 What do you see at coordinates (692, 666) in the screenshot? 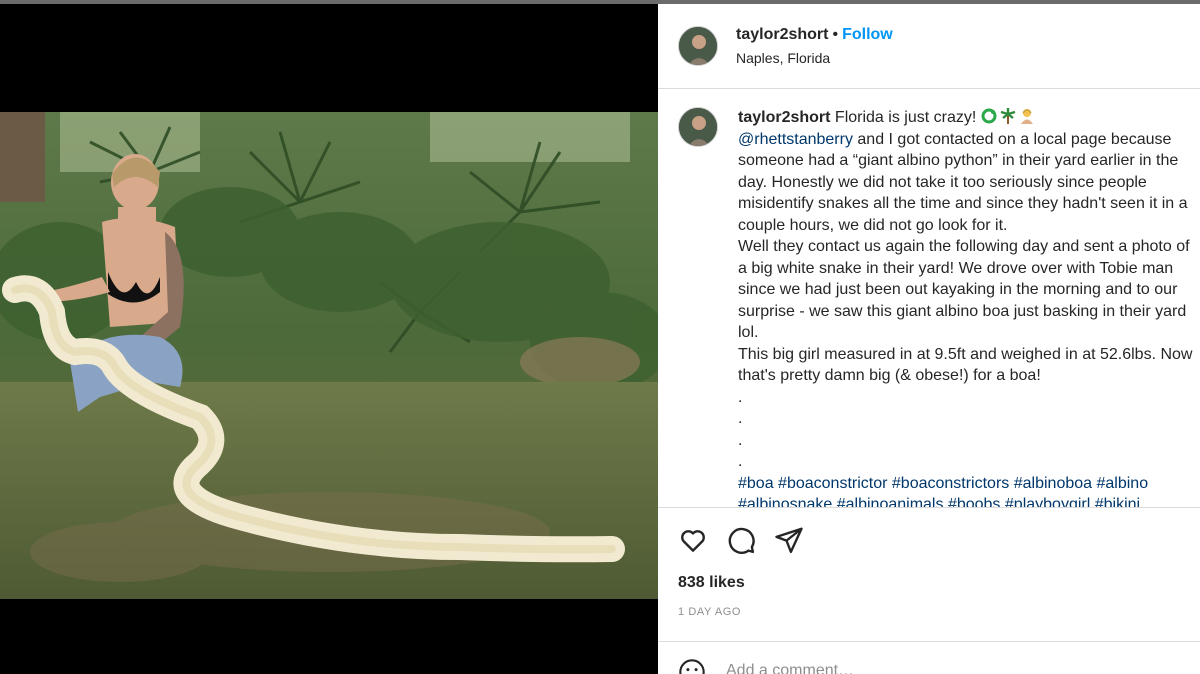
I see `emoji-picker-icon` at bounding box center [692, 666].